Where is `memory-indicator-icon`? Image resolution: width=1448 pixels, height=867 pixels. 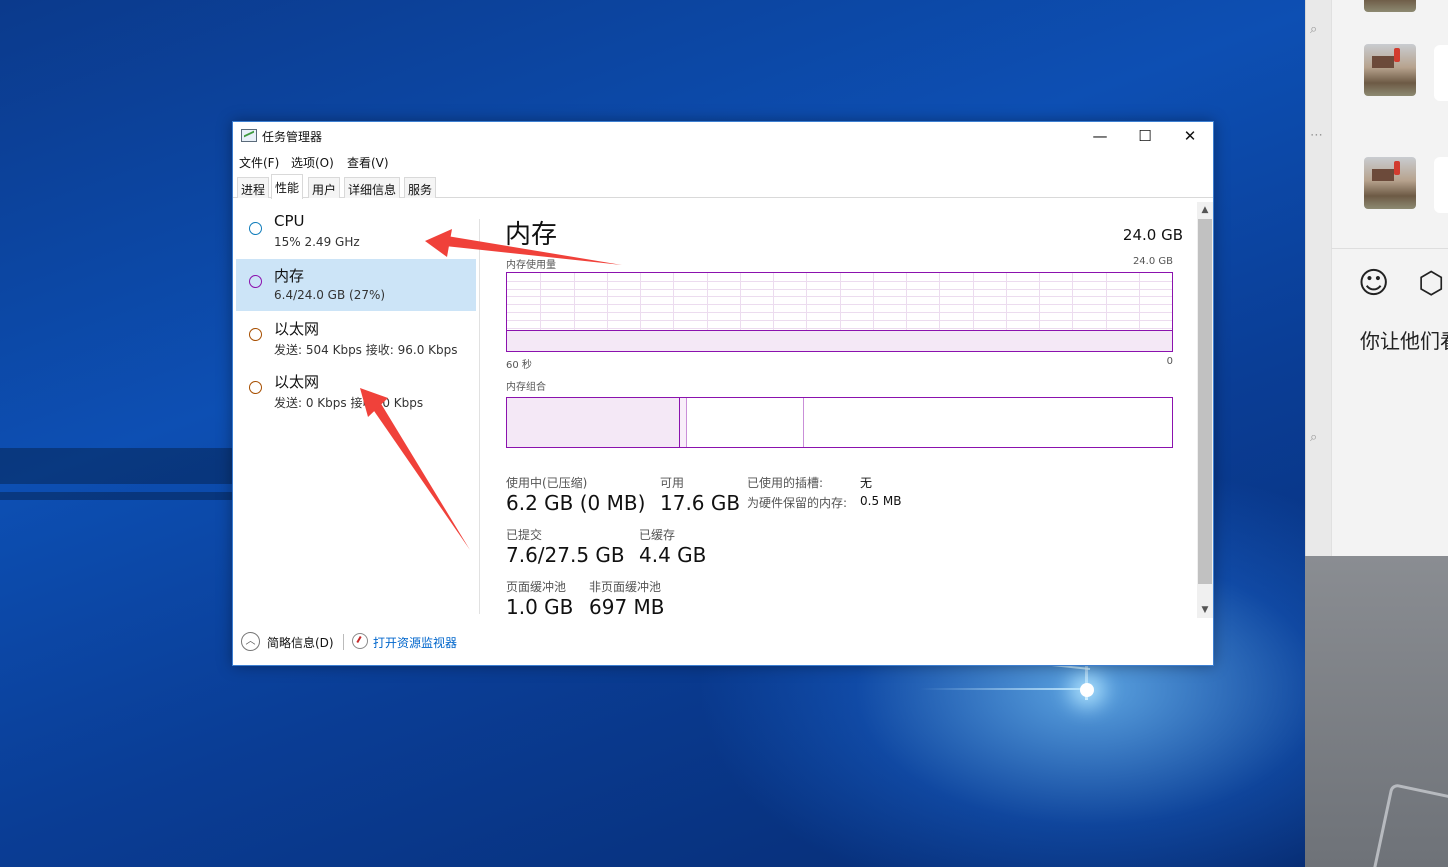 memory-indicator-icon is located at coordinates (255, 281).